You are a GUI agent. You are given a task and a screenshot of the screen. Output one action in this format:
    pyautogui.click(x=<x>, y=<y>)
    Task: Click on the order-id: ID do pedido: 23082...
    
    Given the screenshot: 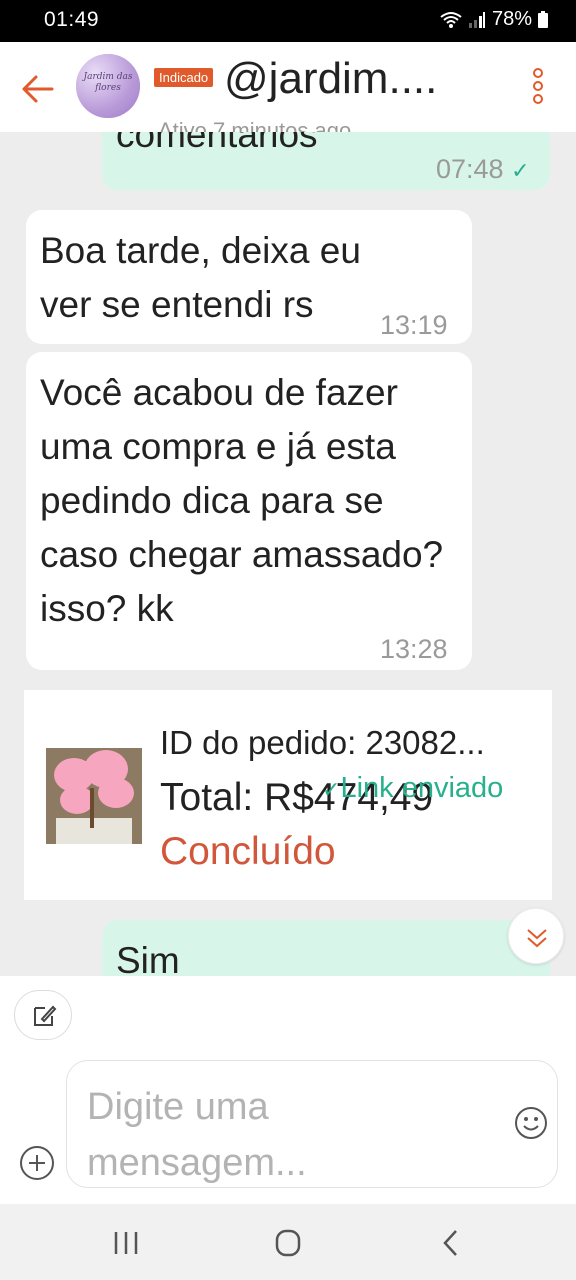 What is the action you would take?
    pyautogui.click(x=322, y=742)
    